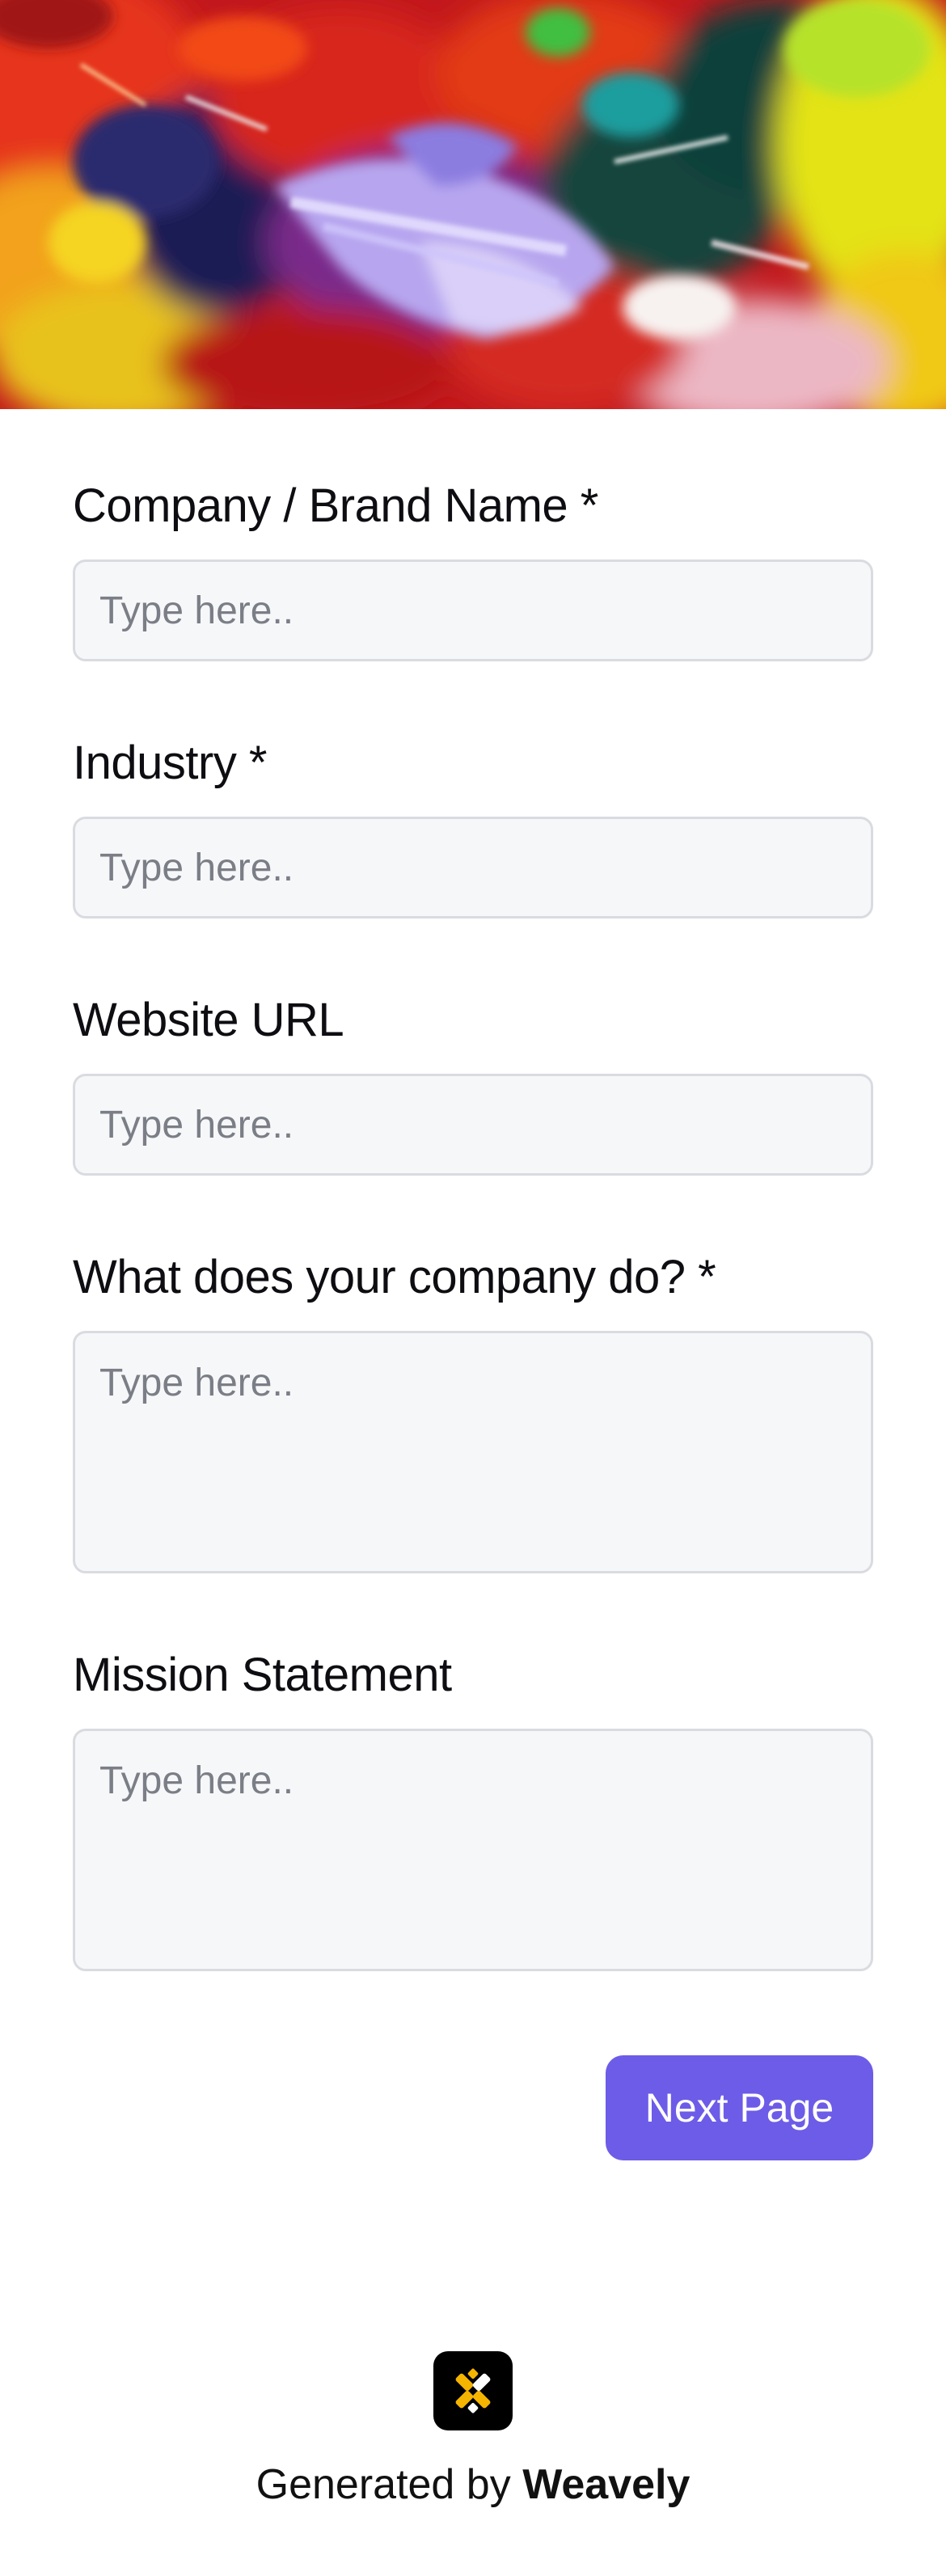 The height and width of the screenshot is (2576, 946). I want to click on mission-statement-label: Mission Statement, so click(262, 1675).